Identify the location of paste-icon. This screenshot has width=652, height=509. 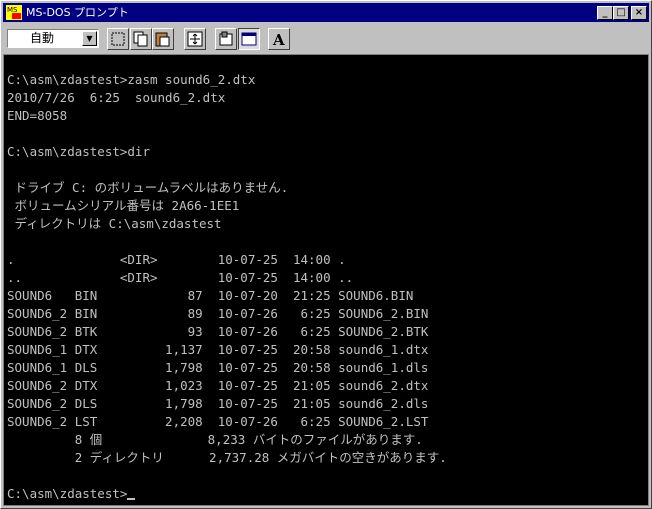
(163, 39).